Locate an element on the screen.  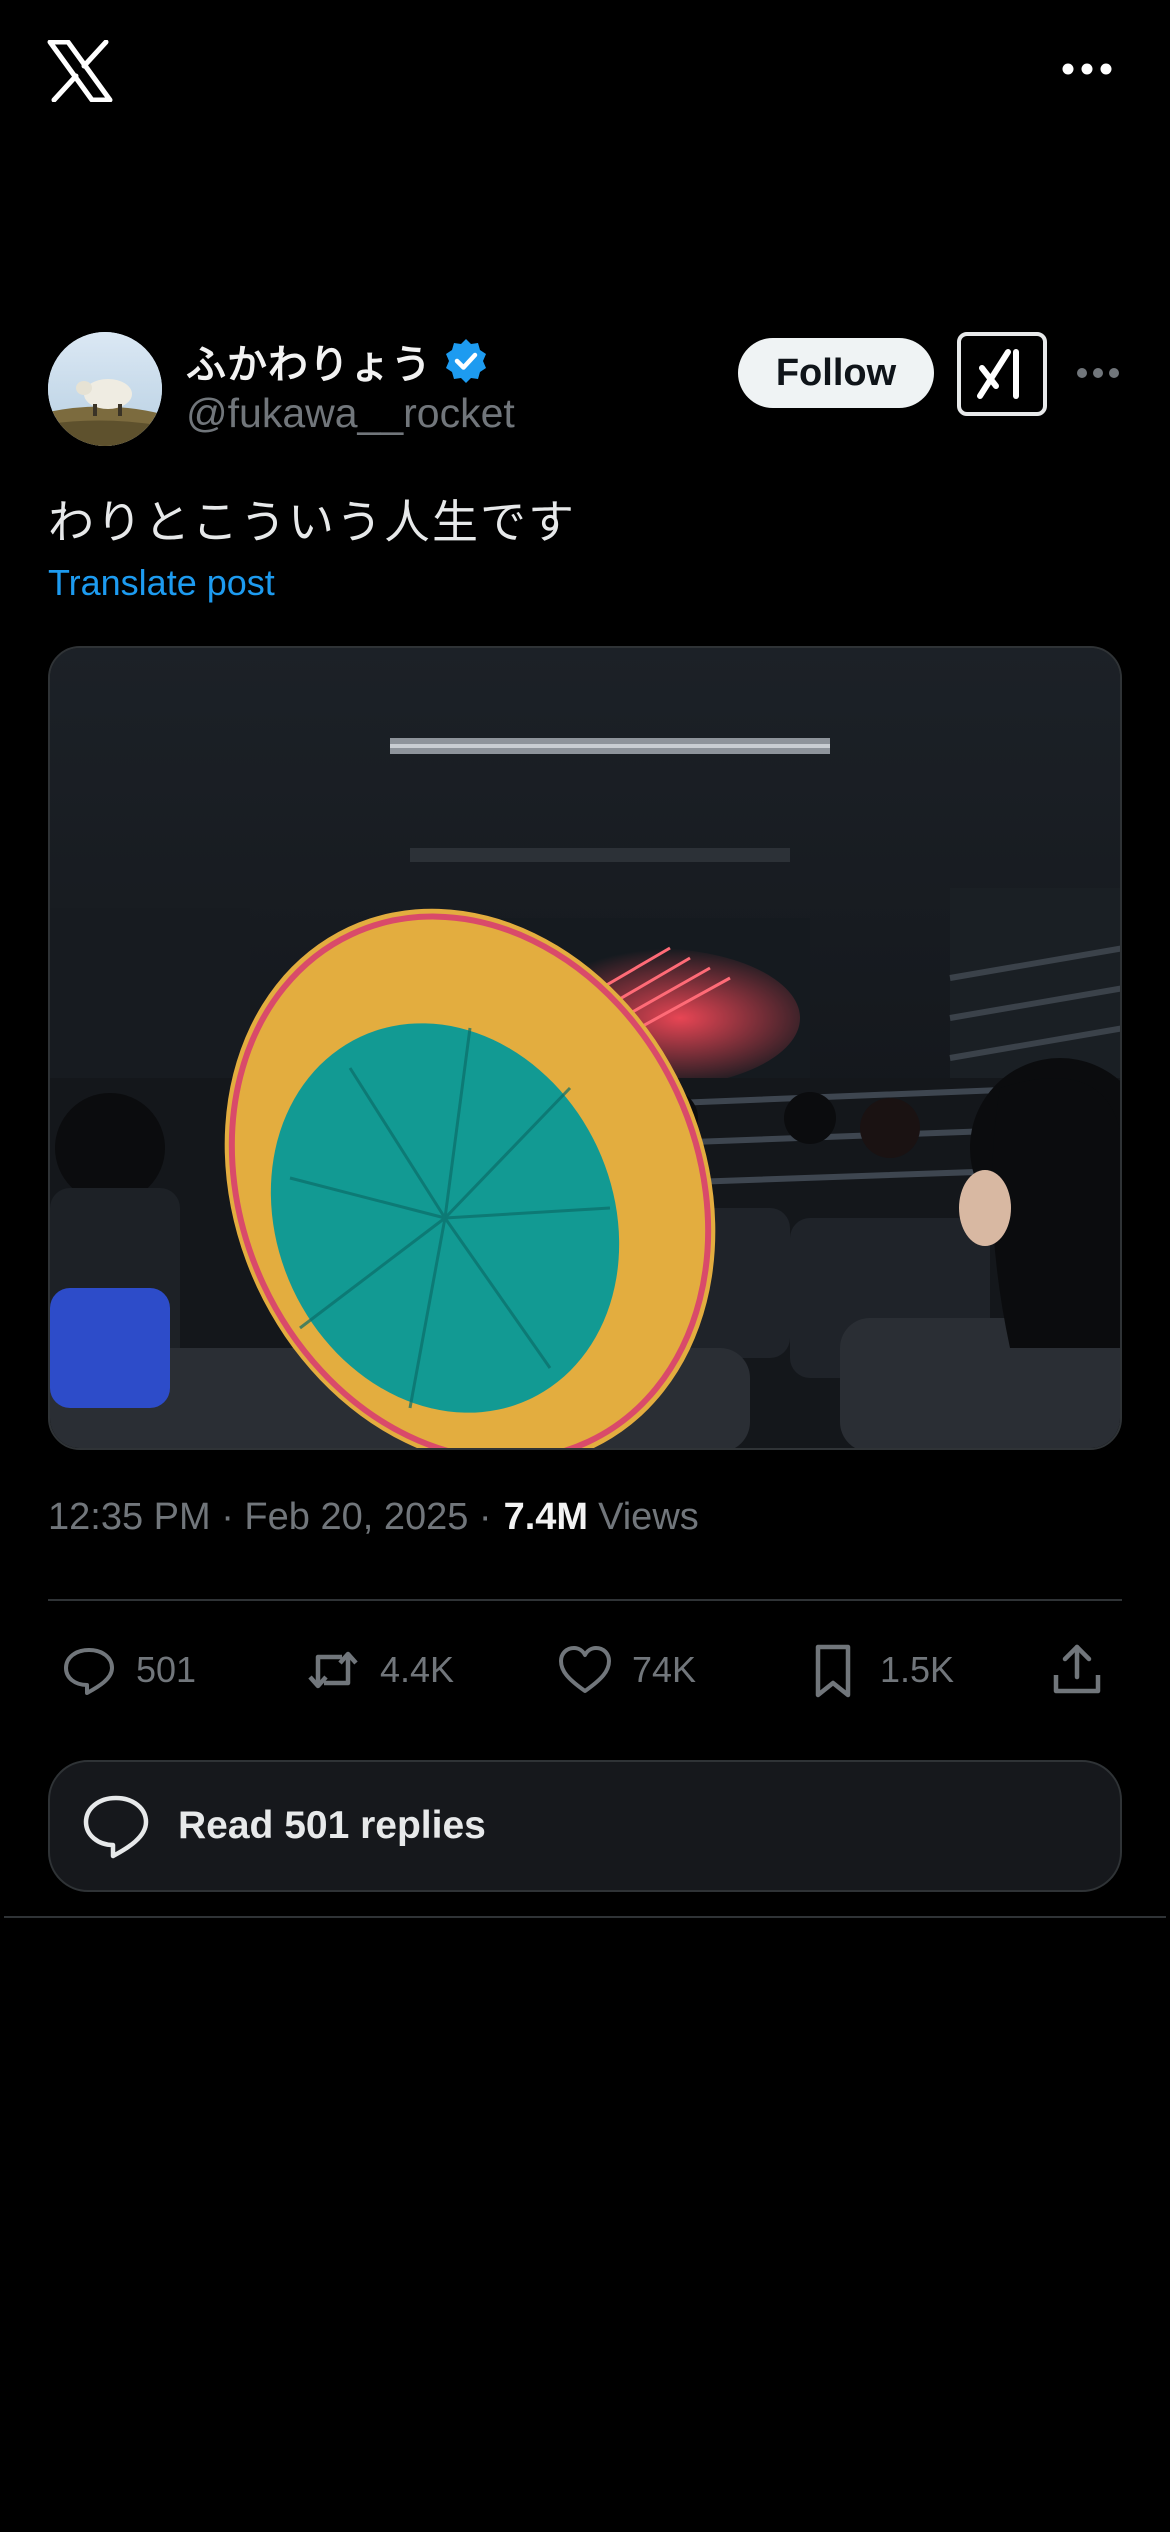
display-name-group: ふかわりょう is located at coordinates (338, 361).